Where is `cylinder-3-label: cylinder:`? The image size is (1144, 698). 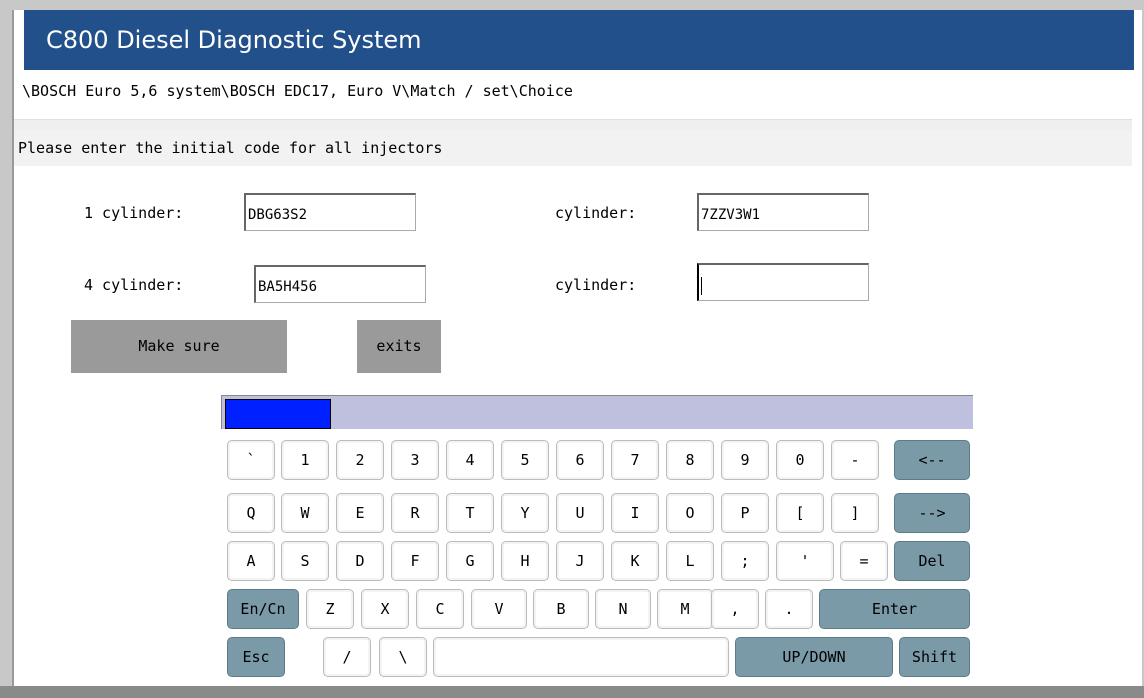 cylinder-3-label: cylinder: is located at coordinates (596, 285).